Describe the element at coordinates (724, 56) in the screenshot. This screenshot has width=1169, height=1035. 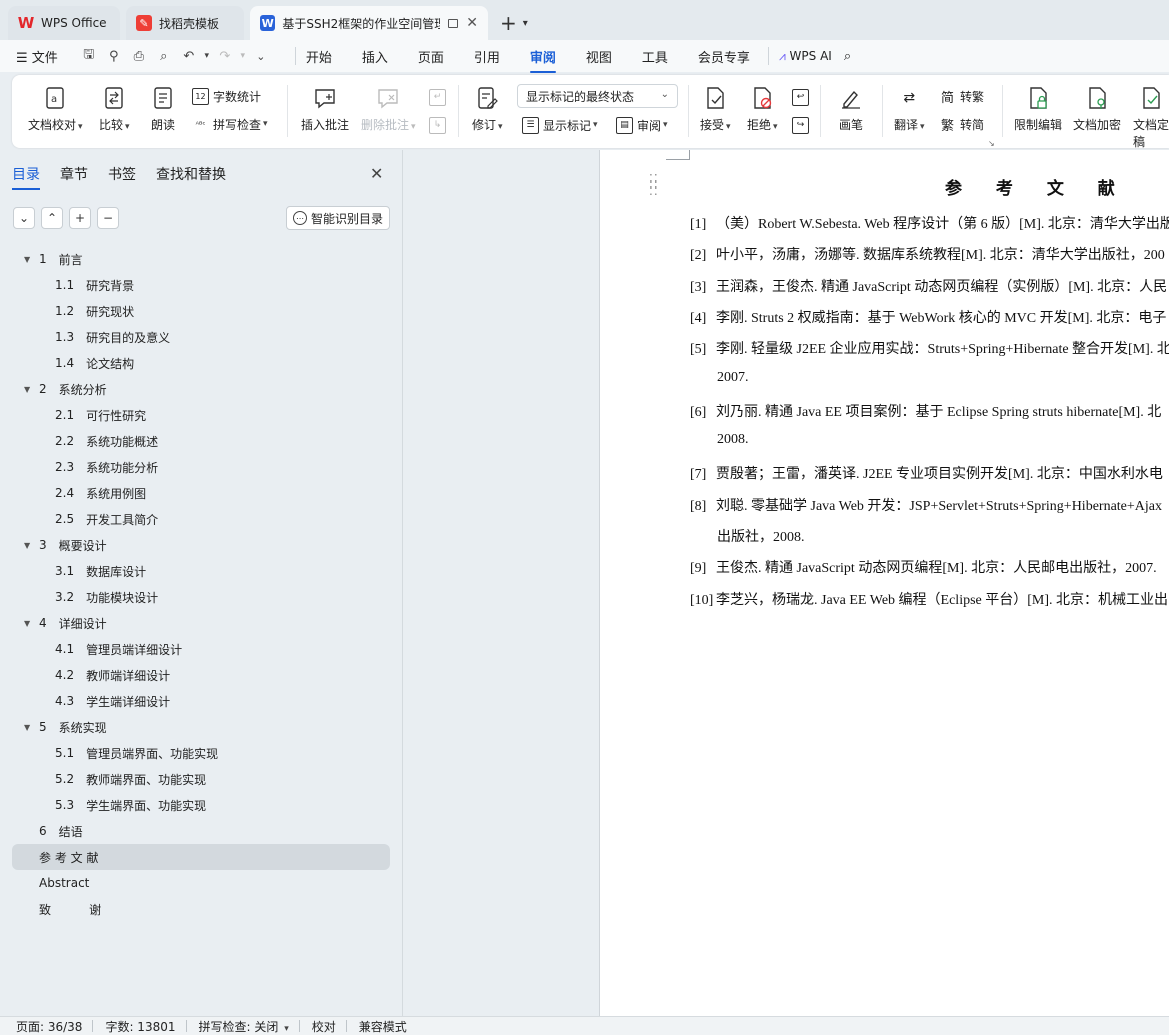
I see `menu-member: 会员专享` at that location.